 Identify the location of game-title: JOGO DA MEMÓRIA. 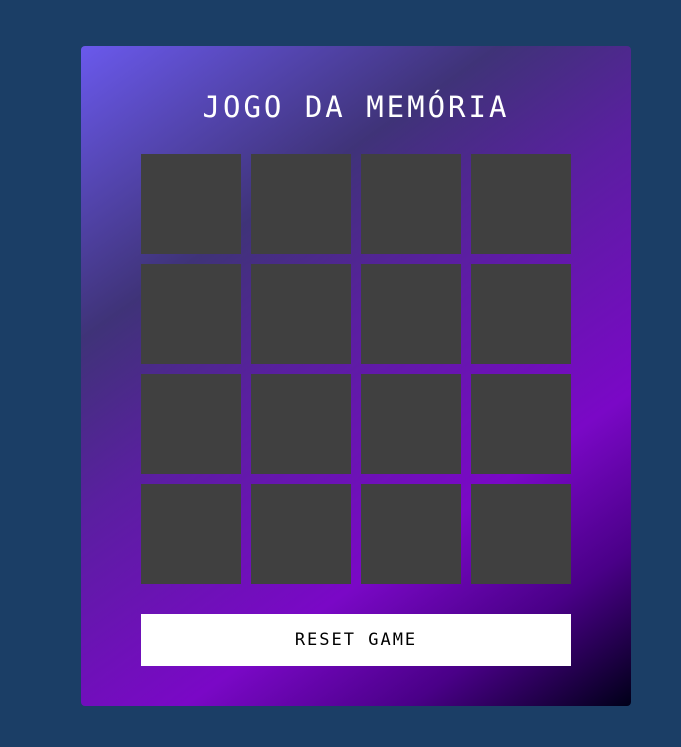
(356, 107).